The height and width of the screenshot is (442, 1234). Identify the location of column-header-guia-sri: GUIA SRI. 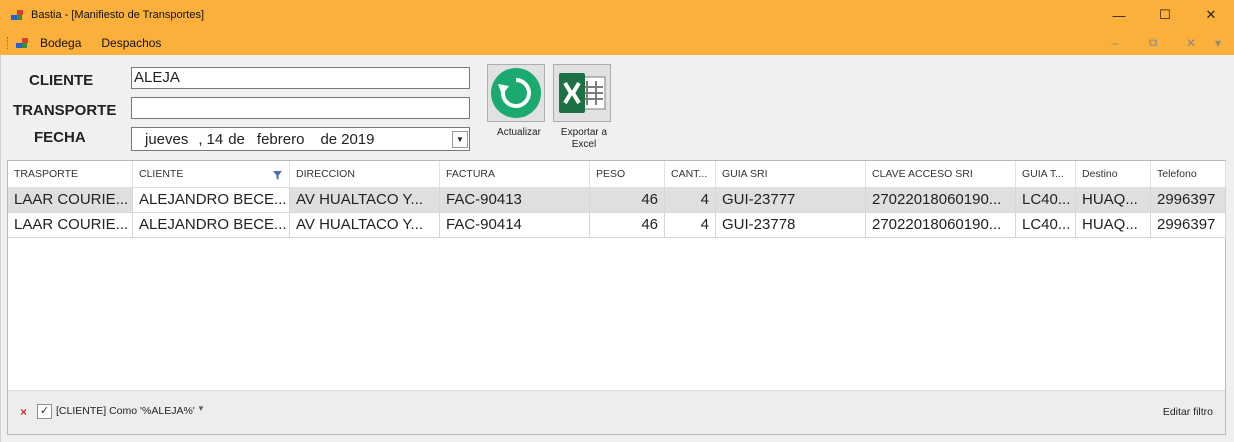
(791, 174).